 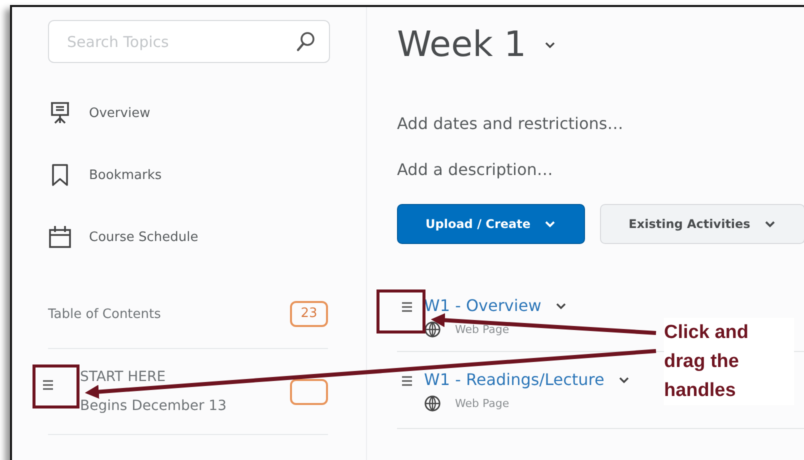 What do you see at coordinates (104, 314) in the screenshot?
I see `toc-heading: Table of Contents` at bounding box center [104, 314].